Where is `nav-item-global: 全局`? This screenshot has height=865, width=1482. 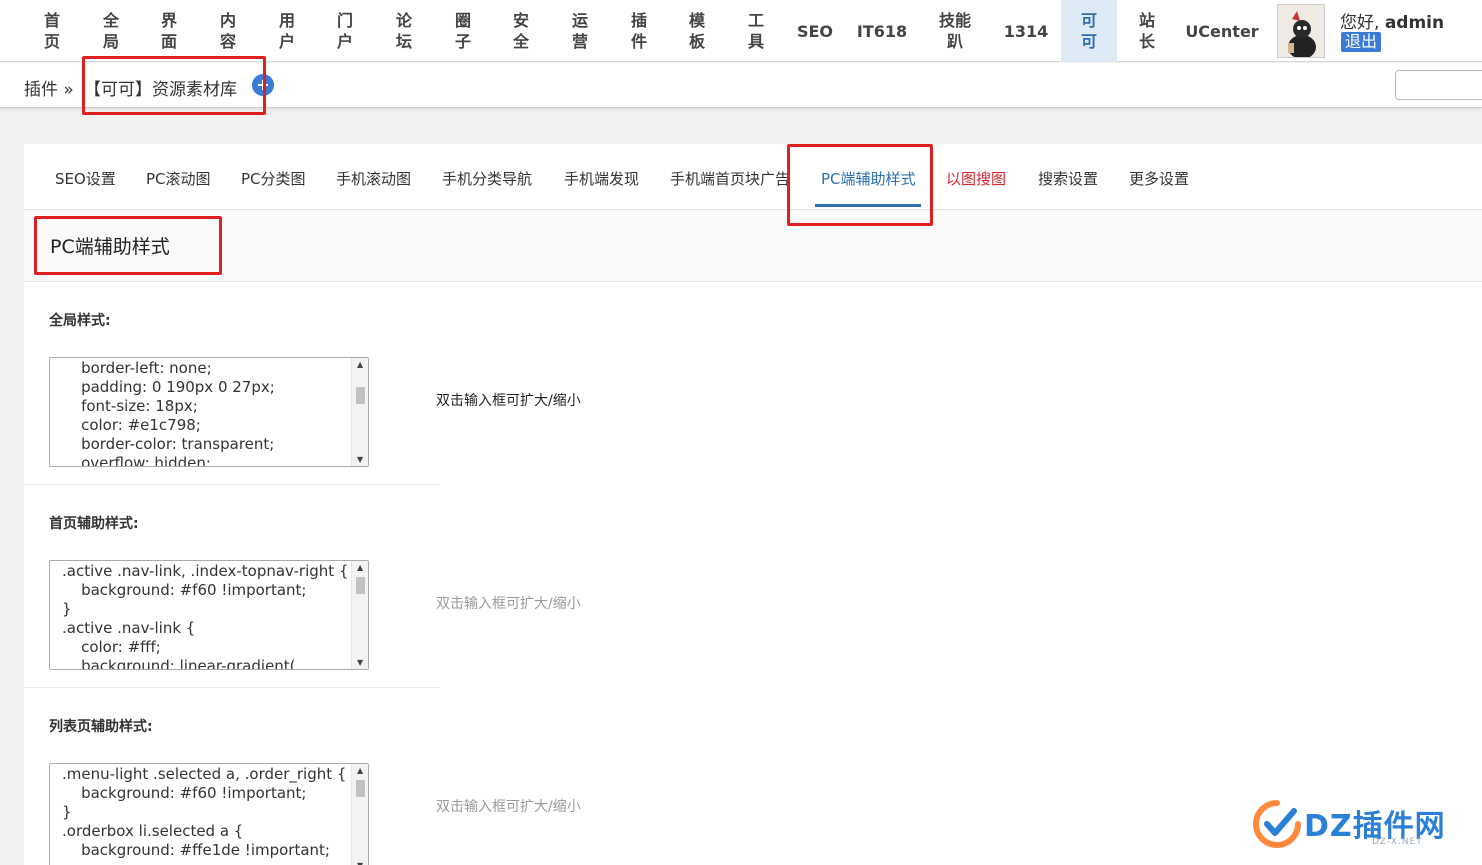
nav-item-global: 全局 is located at coordinates (111, 31).